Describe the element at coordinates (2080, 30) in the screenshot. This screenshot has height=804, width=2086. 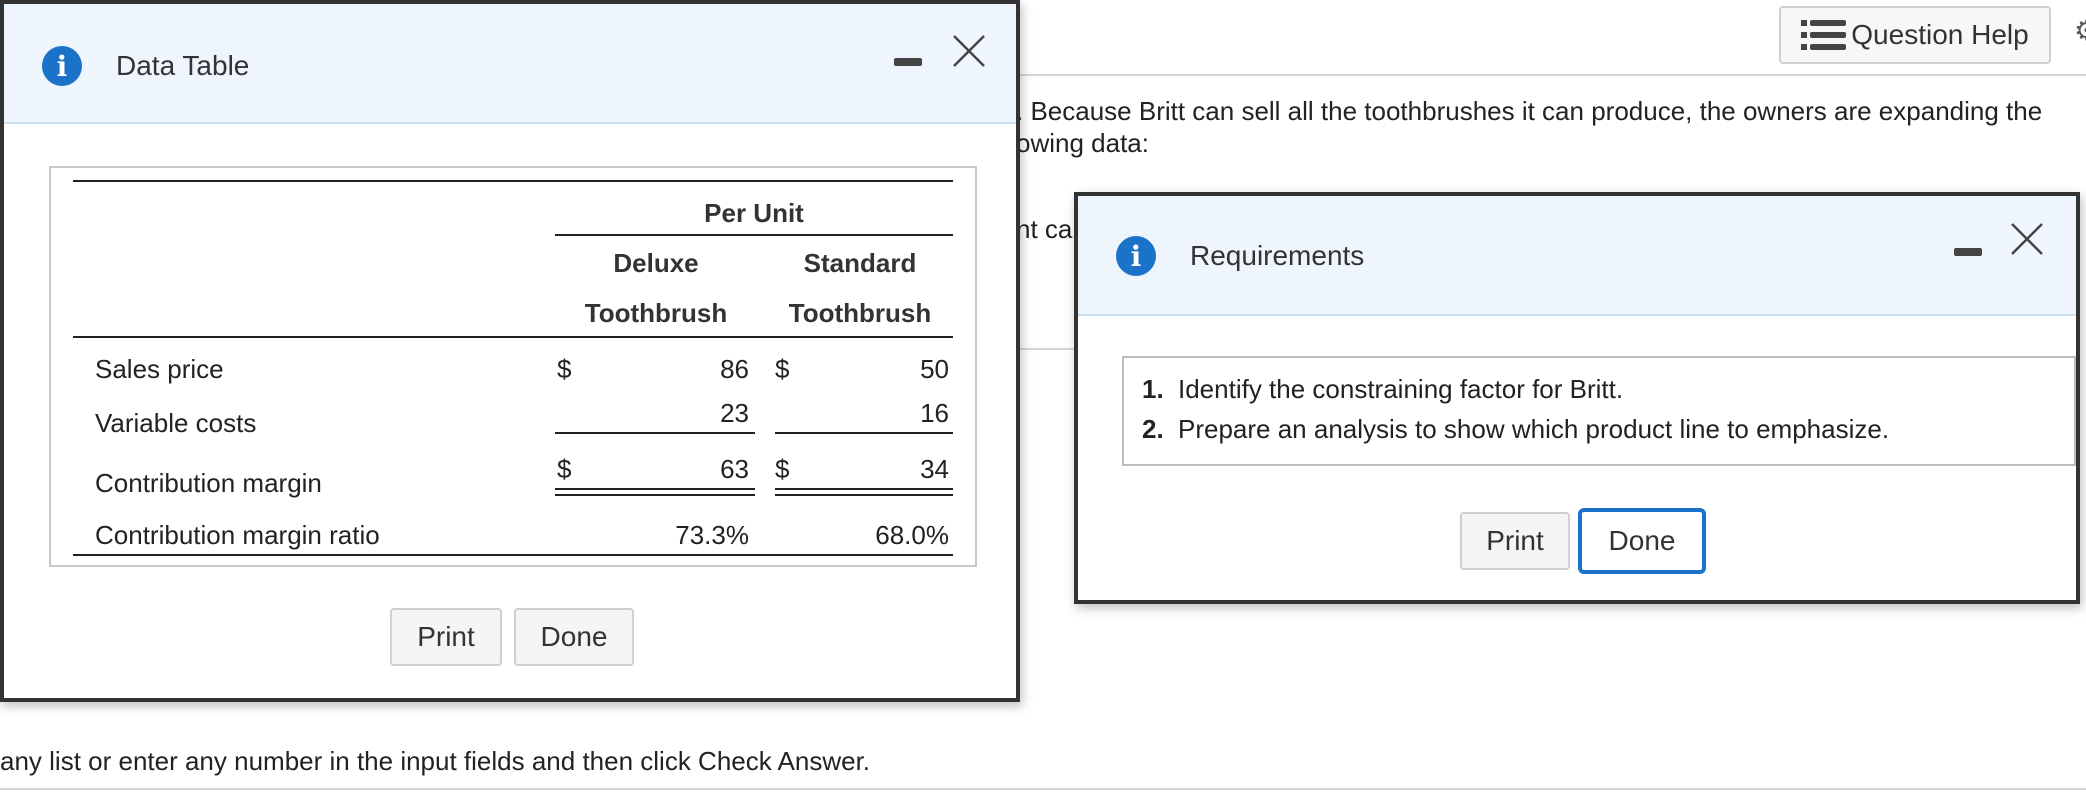
I see `settings-icon: ⚙` at that location.